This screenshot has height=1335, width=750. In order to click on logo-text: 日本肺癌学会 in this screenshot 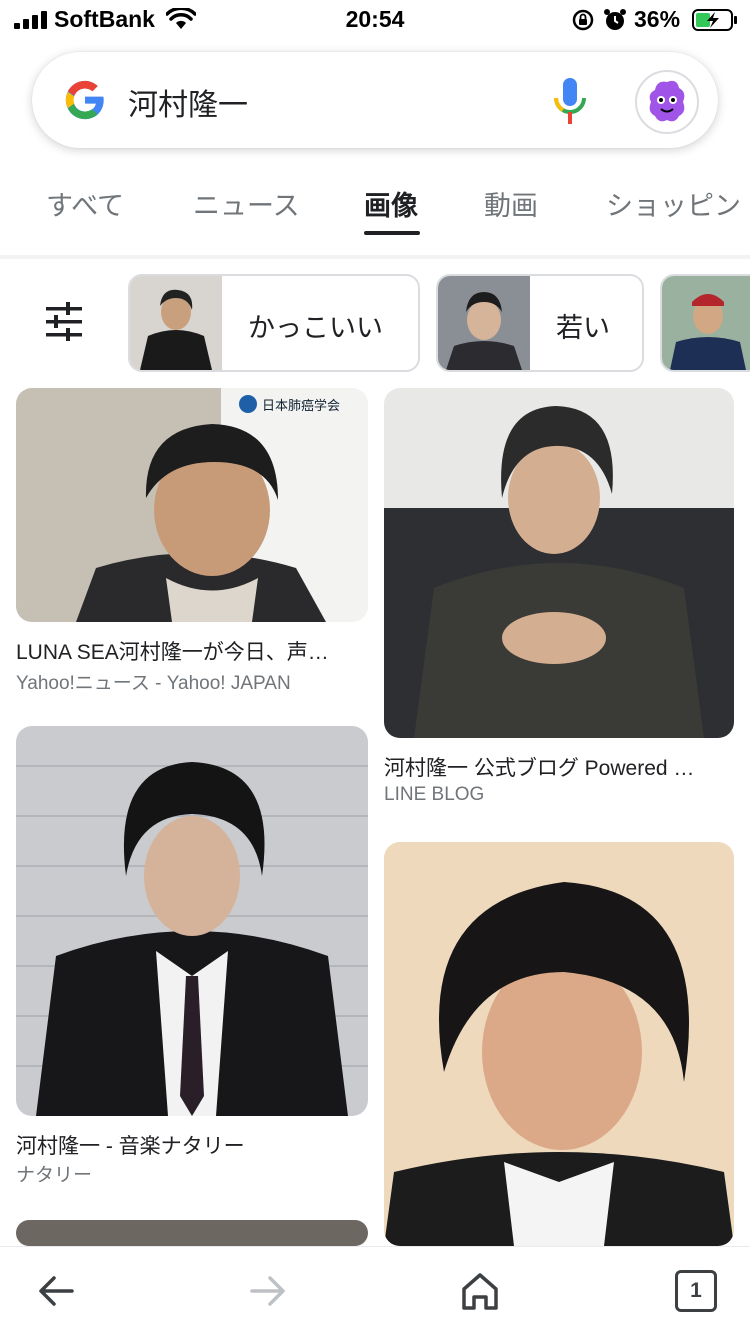, I will do `click(301, 405)`.